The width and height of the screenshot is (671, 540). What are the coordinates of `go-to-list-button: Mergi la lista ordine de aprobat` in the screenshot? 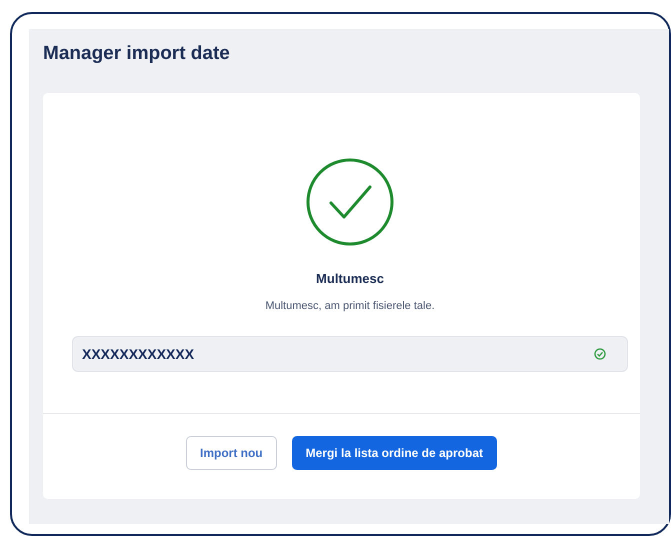 It's located at (395, 453).